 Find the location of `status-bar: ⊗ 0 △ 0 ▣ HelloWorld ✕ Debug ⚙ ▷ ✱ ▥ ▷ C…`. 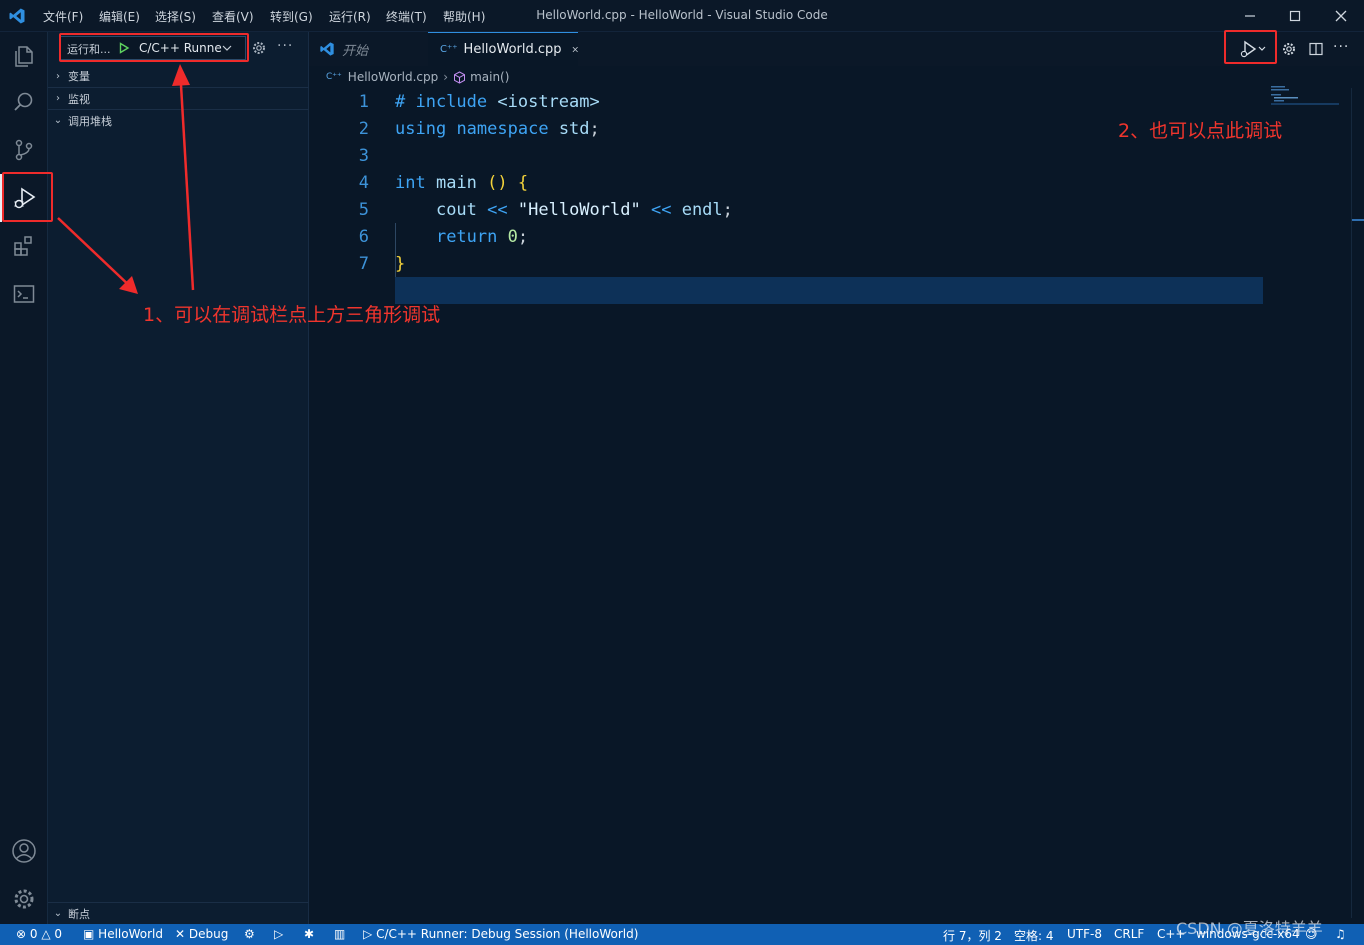

status-bar: ⊗ 0 △ 0 ▣ HelloWorld ✕ Debug ⚙ ▷ ✱ ▥ ▷ C… is located at coordinates (682, 934).